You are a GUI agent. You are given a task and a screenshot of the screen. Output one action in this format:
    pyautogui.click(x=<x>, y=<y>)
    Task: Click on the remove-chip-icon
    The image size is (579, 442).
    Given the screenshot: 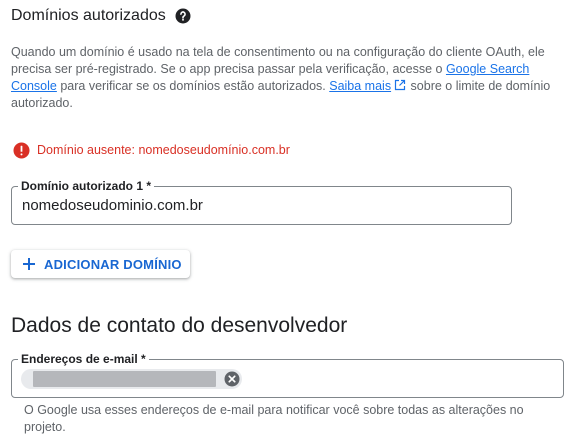 What is the action you would take?
    pyautogui.click(x=232, y=379)
    